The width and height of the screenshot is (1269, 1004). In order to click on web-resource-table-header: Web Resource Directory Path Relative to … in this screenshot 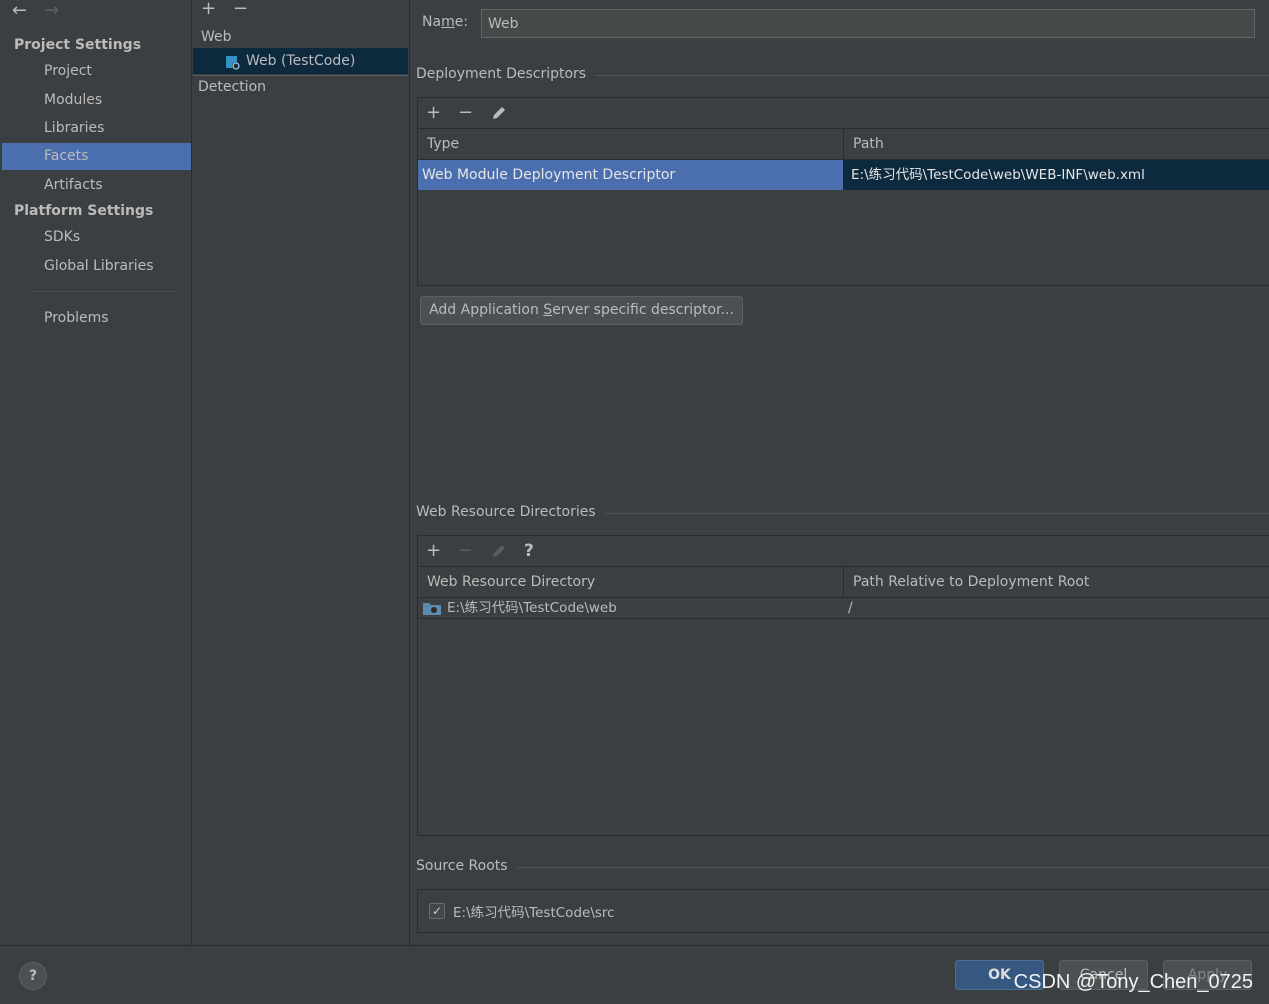, I will do `click(843, 582)`.